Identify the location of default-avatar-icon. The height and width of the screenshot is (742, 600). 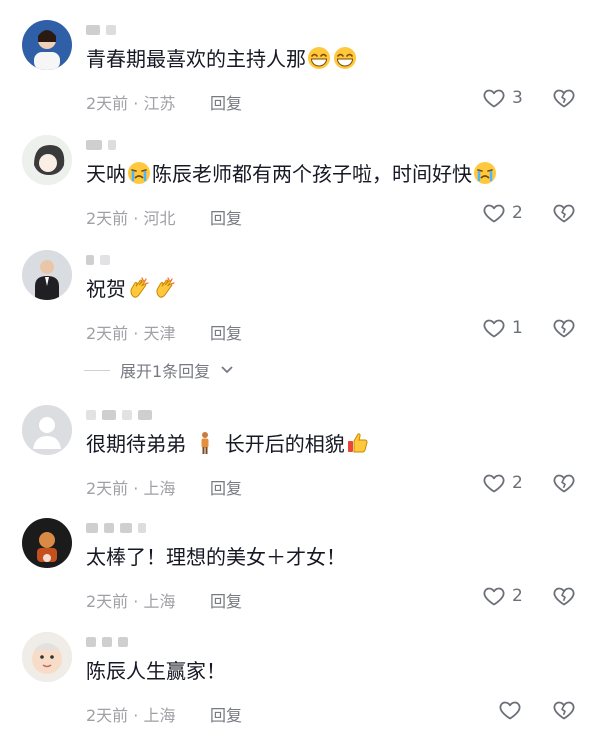
(47, 430).